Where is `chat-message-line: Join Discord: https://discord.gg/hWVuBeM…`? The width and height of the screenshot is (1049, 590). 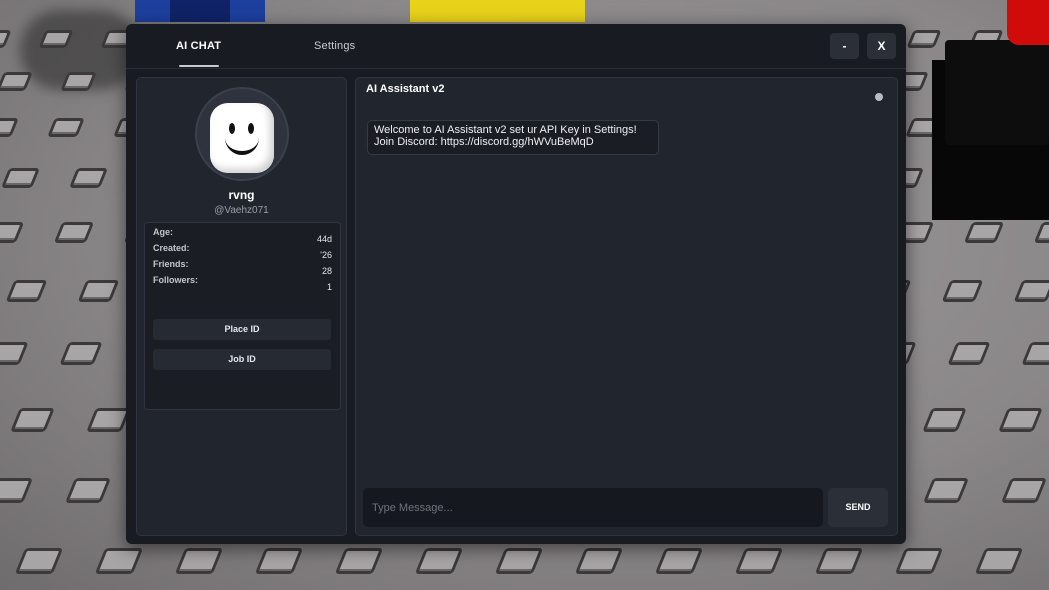
chat-message-line: Join Discord: https://discord.gg/hWVuBeM… is located at coordinates (484, 142).